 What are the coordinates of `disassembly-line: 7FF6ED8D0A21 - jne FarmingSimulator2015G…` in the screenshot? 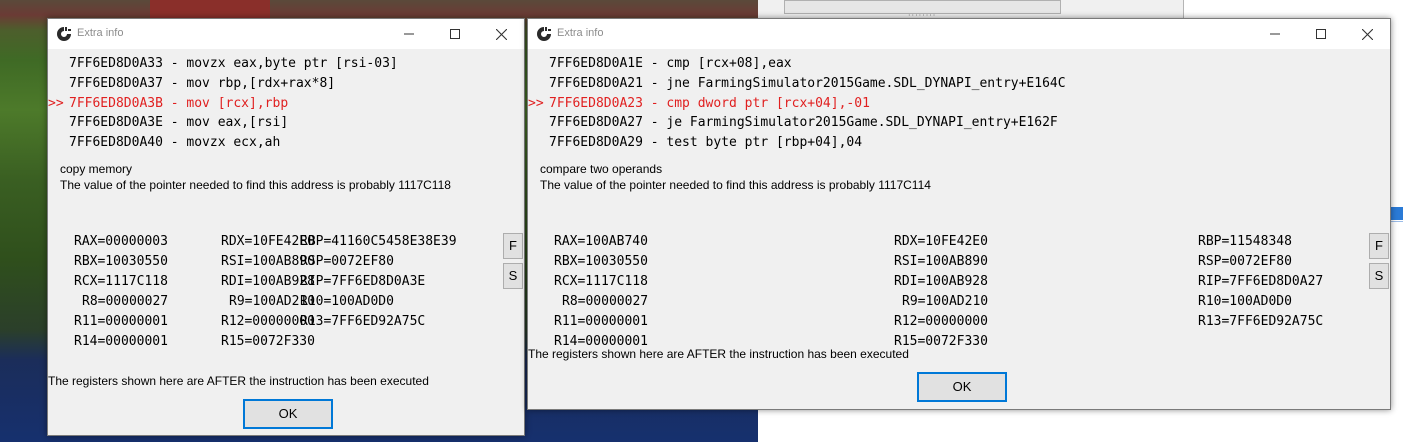 It's located at (807, 83).